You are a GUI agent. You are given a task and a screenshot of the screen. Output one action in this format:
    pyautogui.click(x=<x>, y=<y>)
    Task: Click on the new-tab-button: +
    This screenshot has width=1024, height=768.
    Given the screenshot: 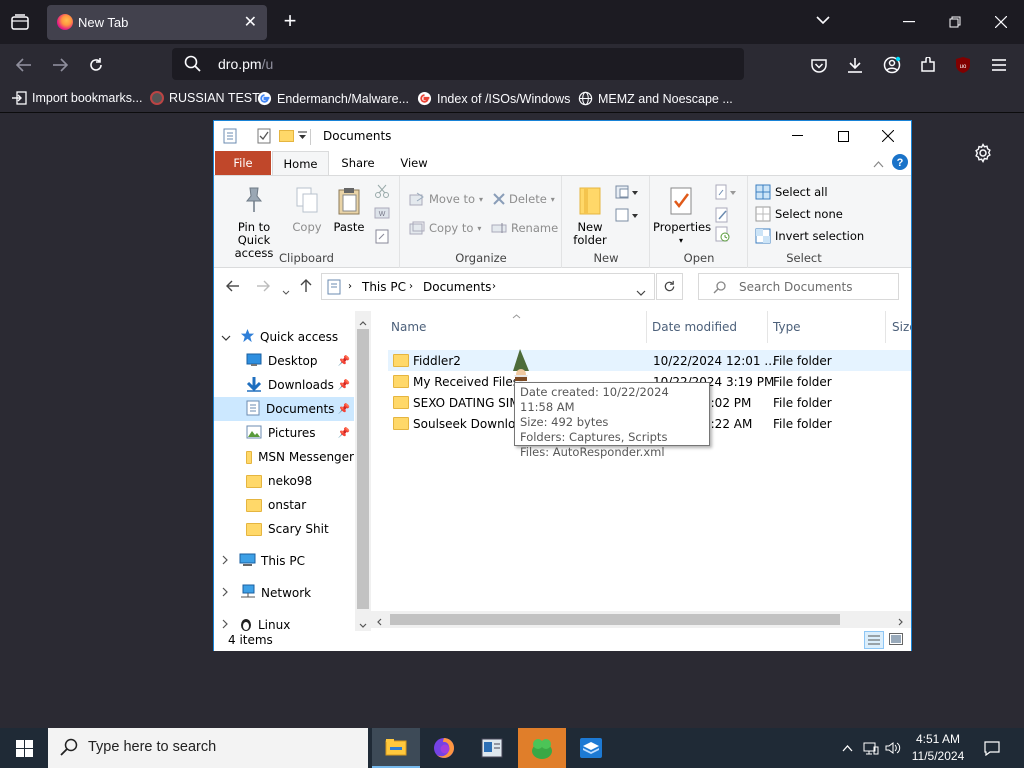 What is the action you would take?
    pyautogui.click(x=290, y=21)
    